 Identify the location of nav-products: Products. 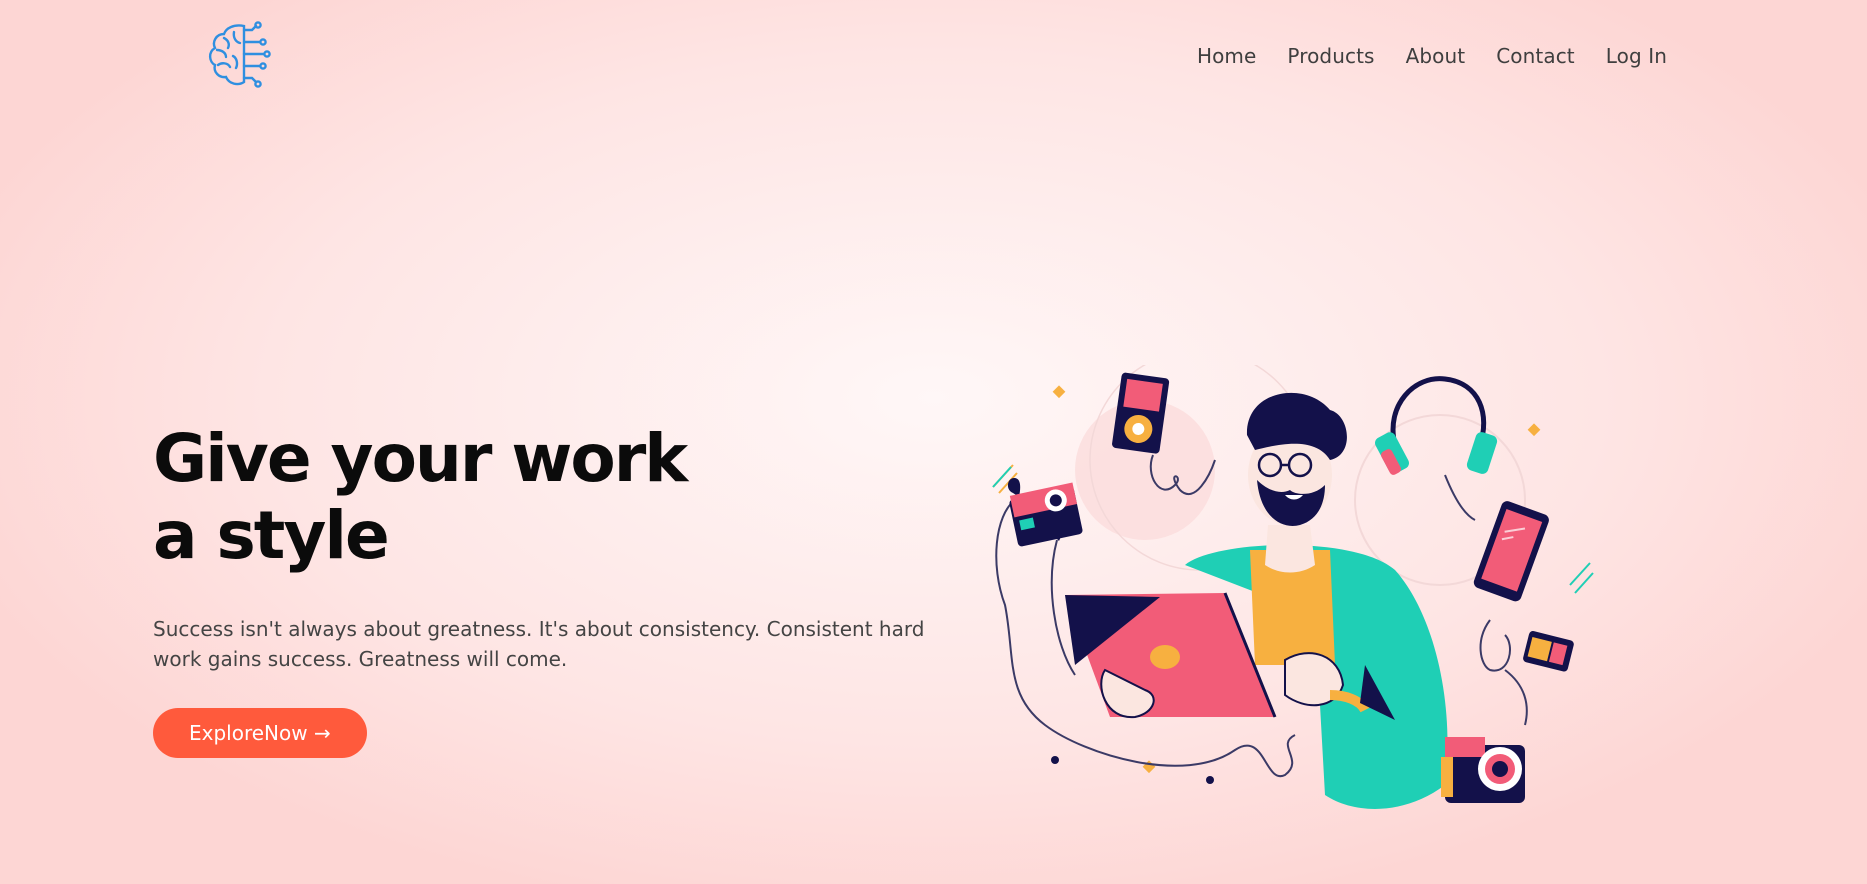
(1330, 56).